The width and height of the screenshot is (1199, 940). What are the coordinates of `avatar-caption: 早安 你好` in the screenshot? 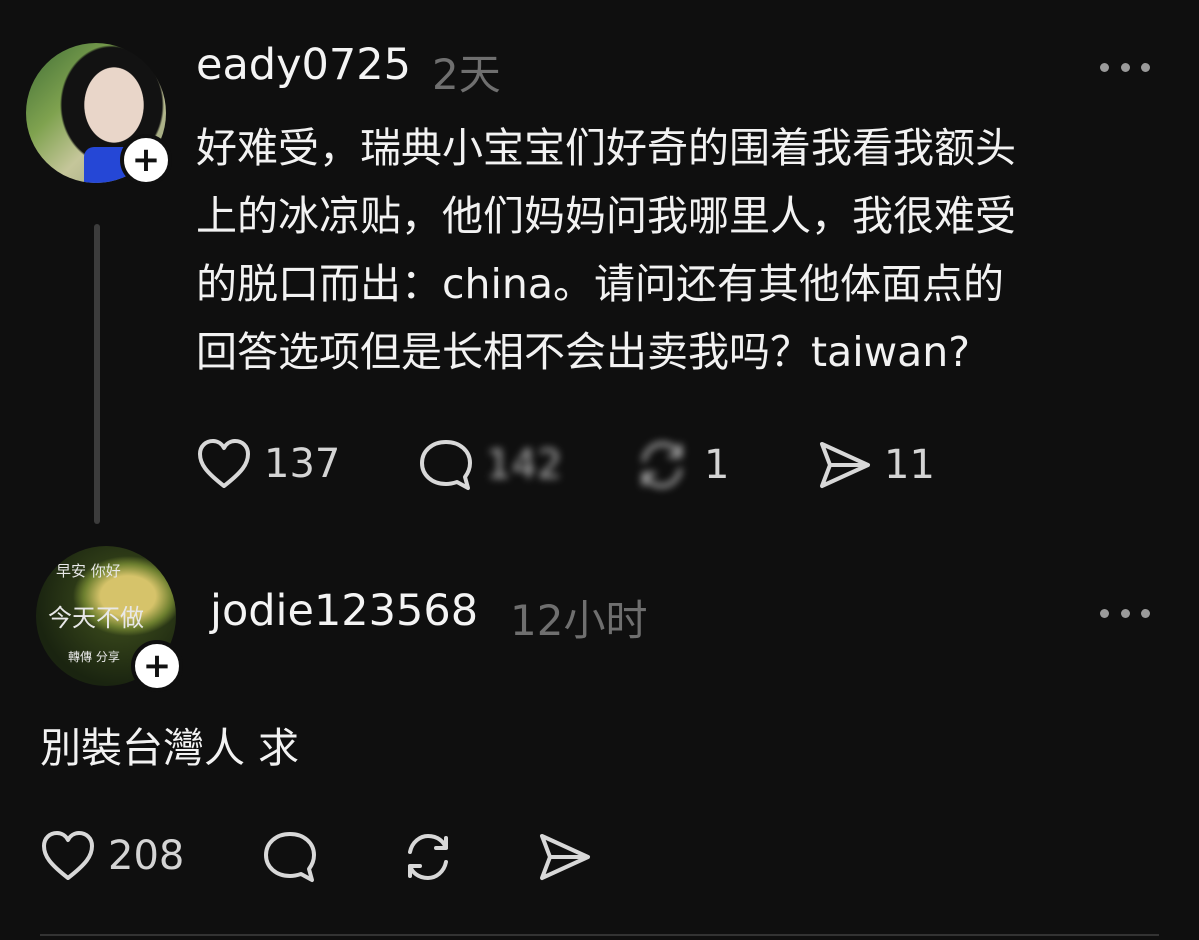 It's located at (88, 571).